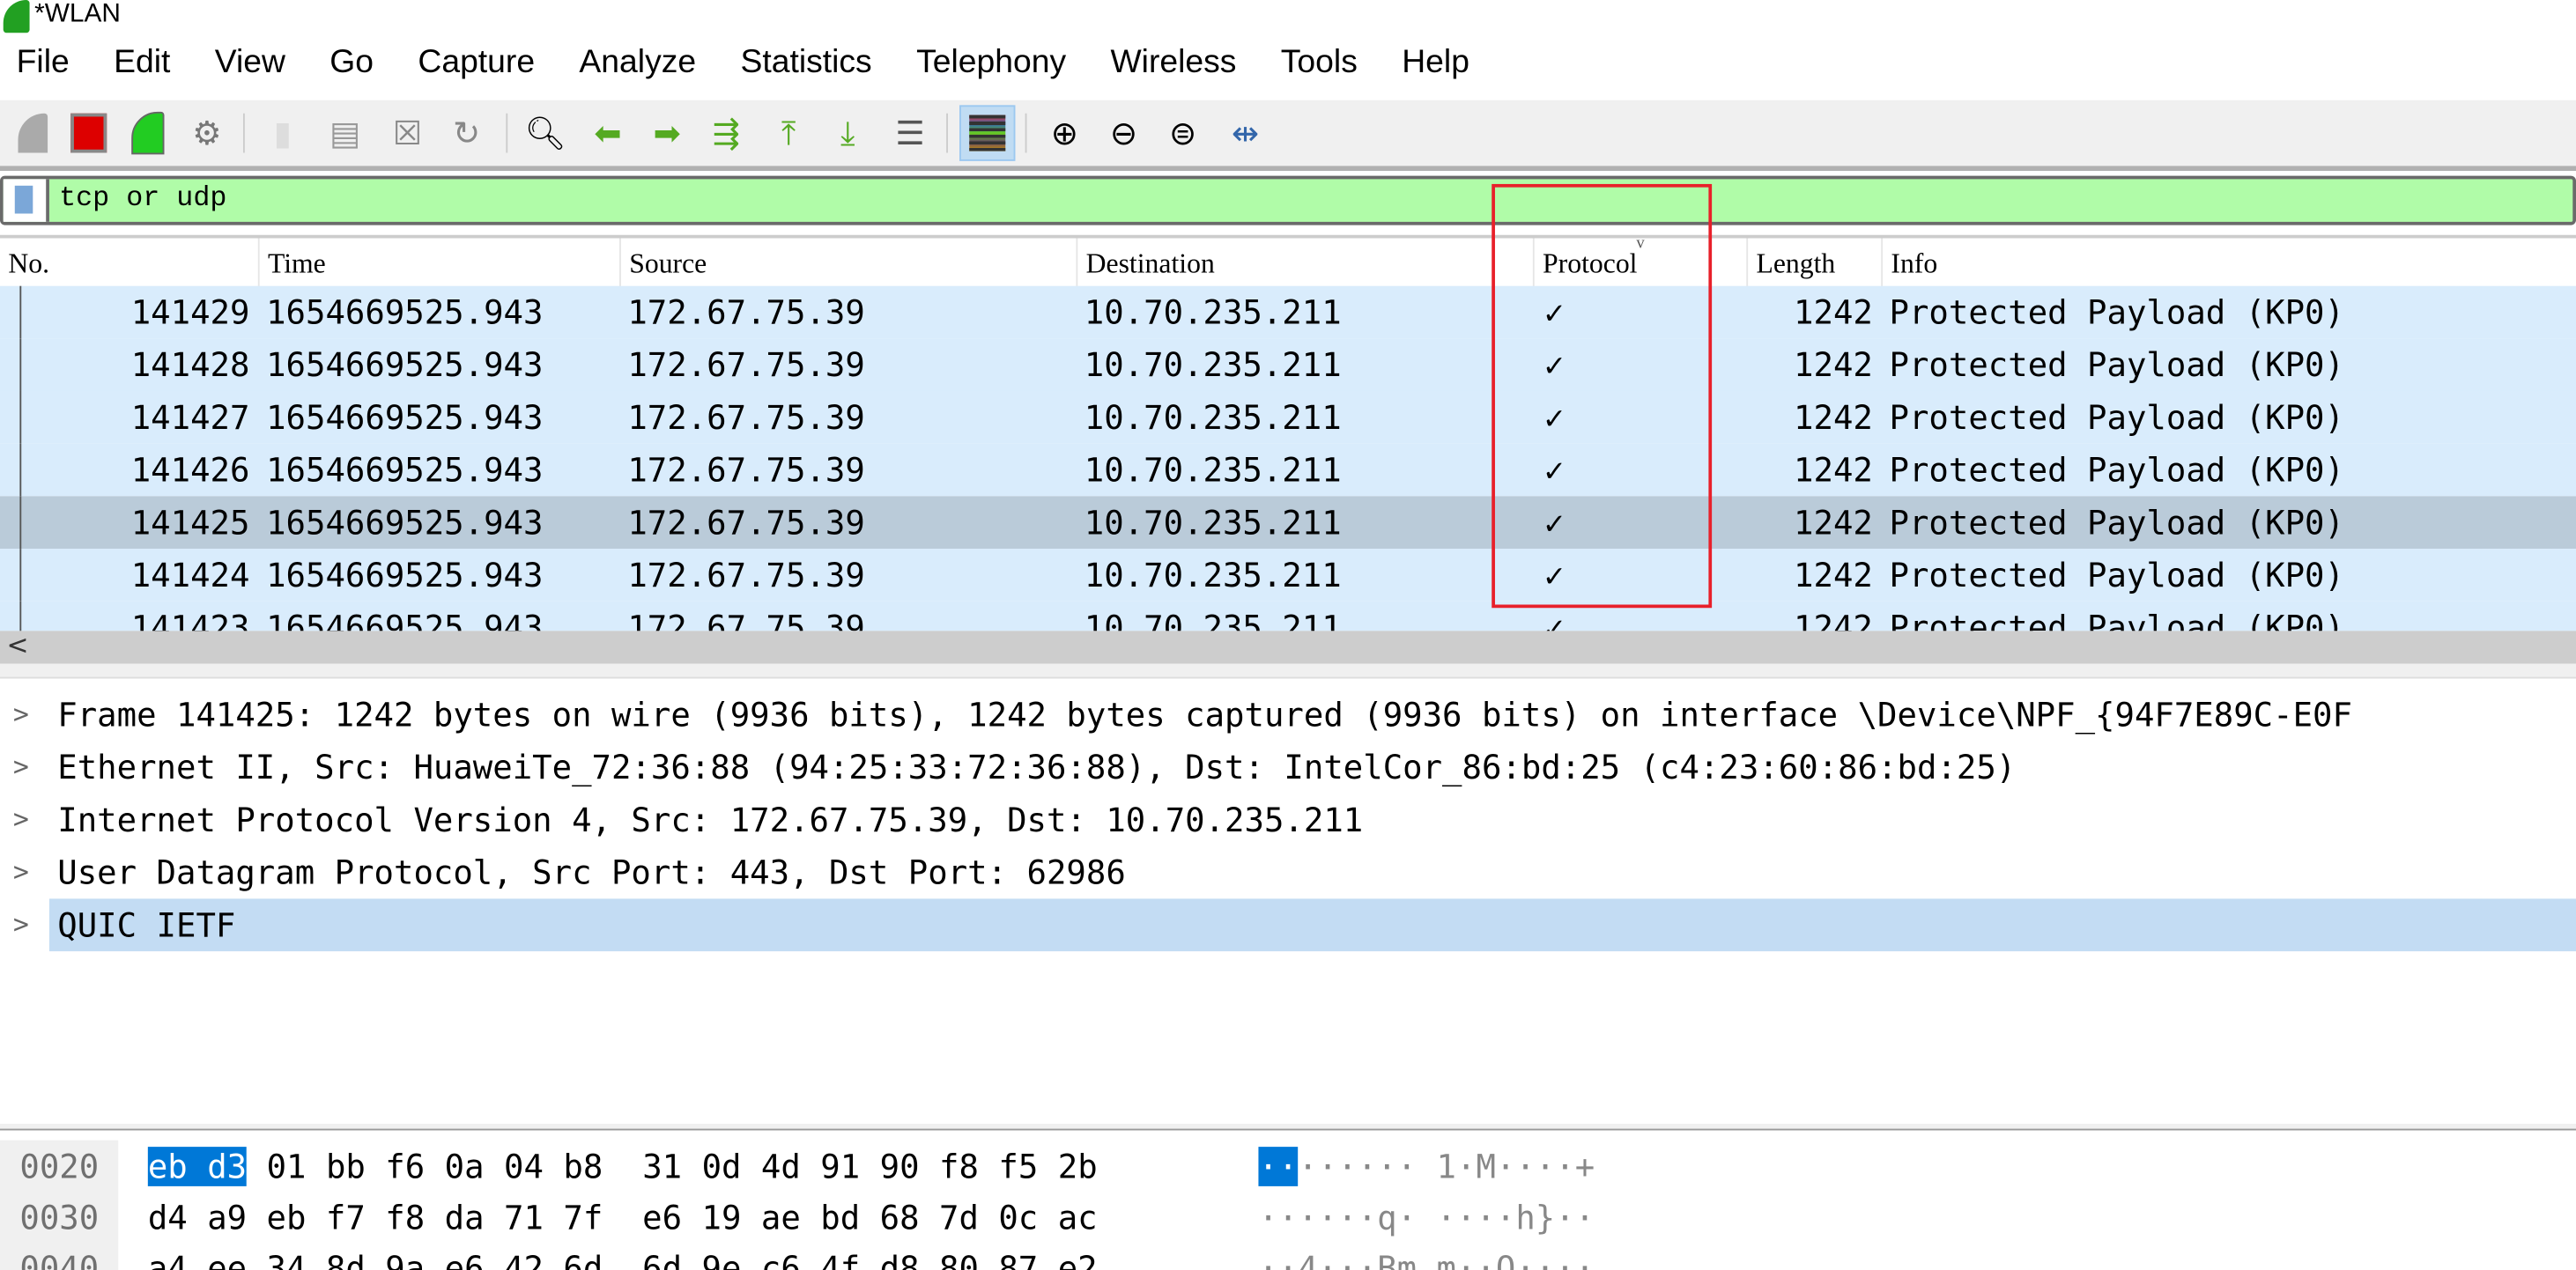  Describe the element at coordinates (17, 645) in the screenshot. I see `scroll-left-icon: <` at that location.